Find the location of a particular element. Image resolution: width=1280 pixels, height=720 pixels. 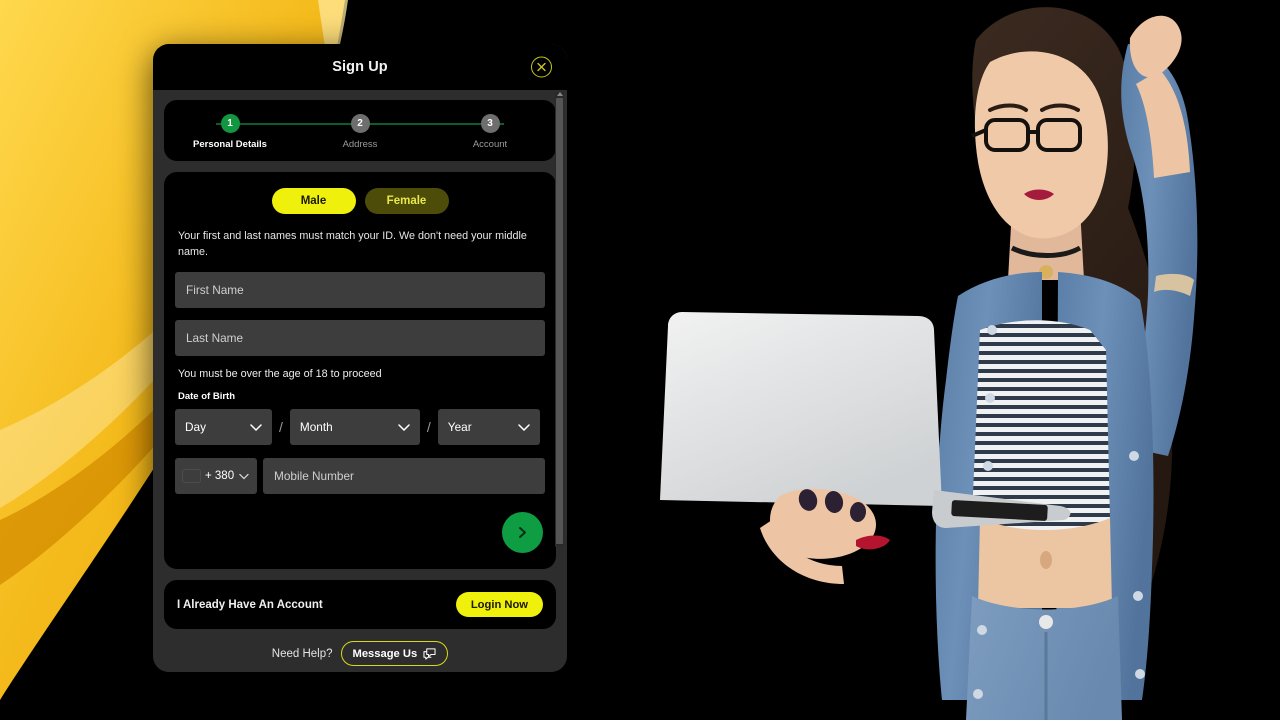

sidebar-item-address: 2 Address is located at coordinates (360, 132).